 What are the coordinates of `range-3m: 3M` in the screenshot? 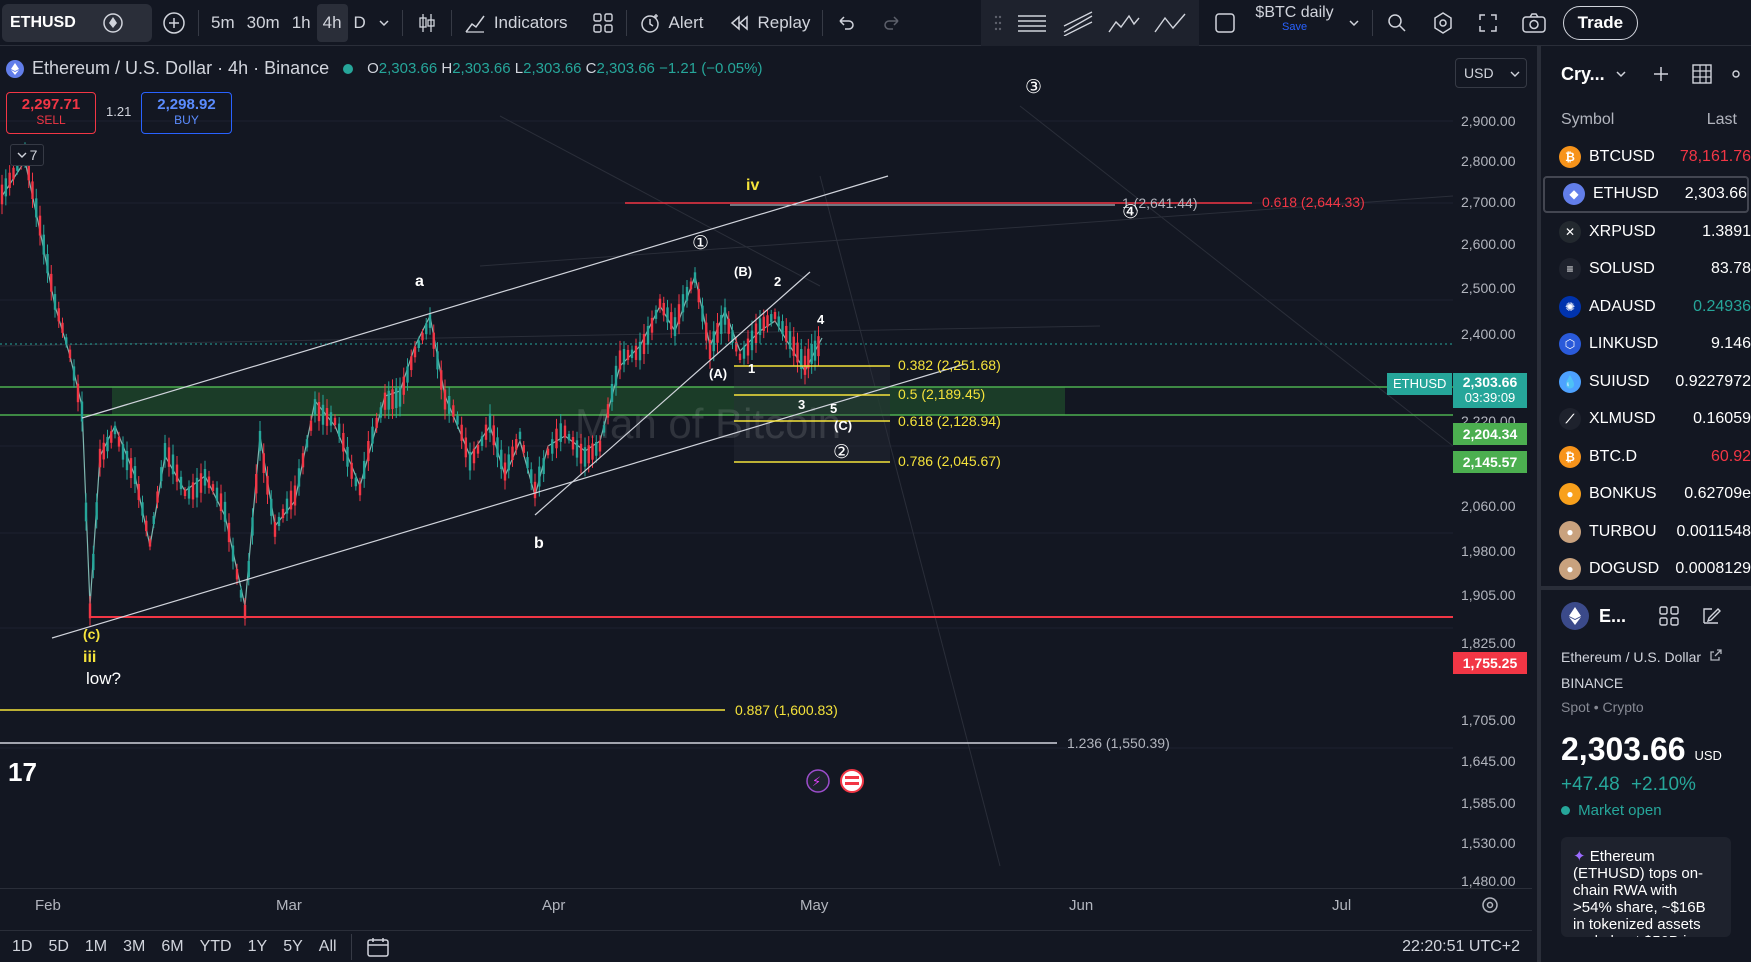 It's located at (134, 947).